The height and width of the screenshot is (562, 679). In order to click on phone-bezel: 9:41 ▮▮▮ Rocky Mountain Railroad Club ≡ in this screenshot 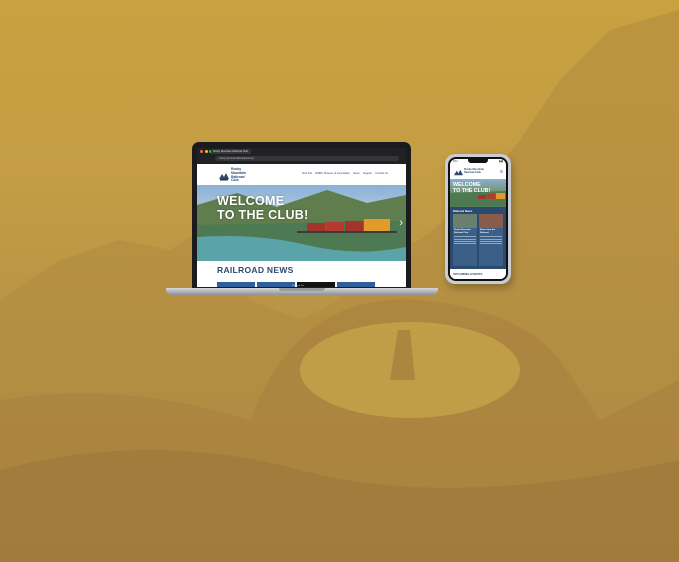, I will do `click(478, 219)`.